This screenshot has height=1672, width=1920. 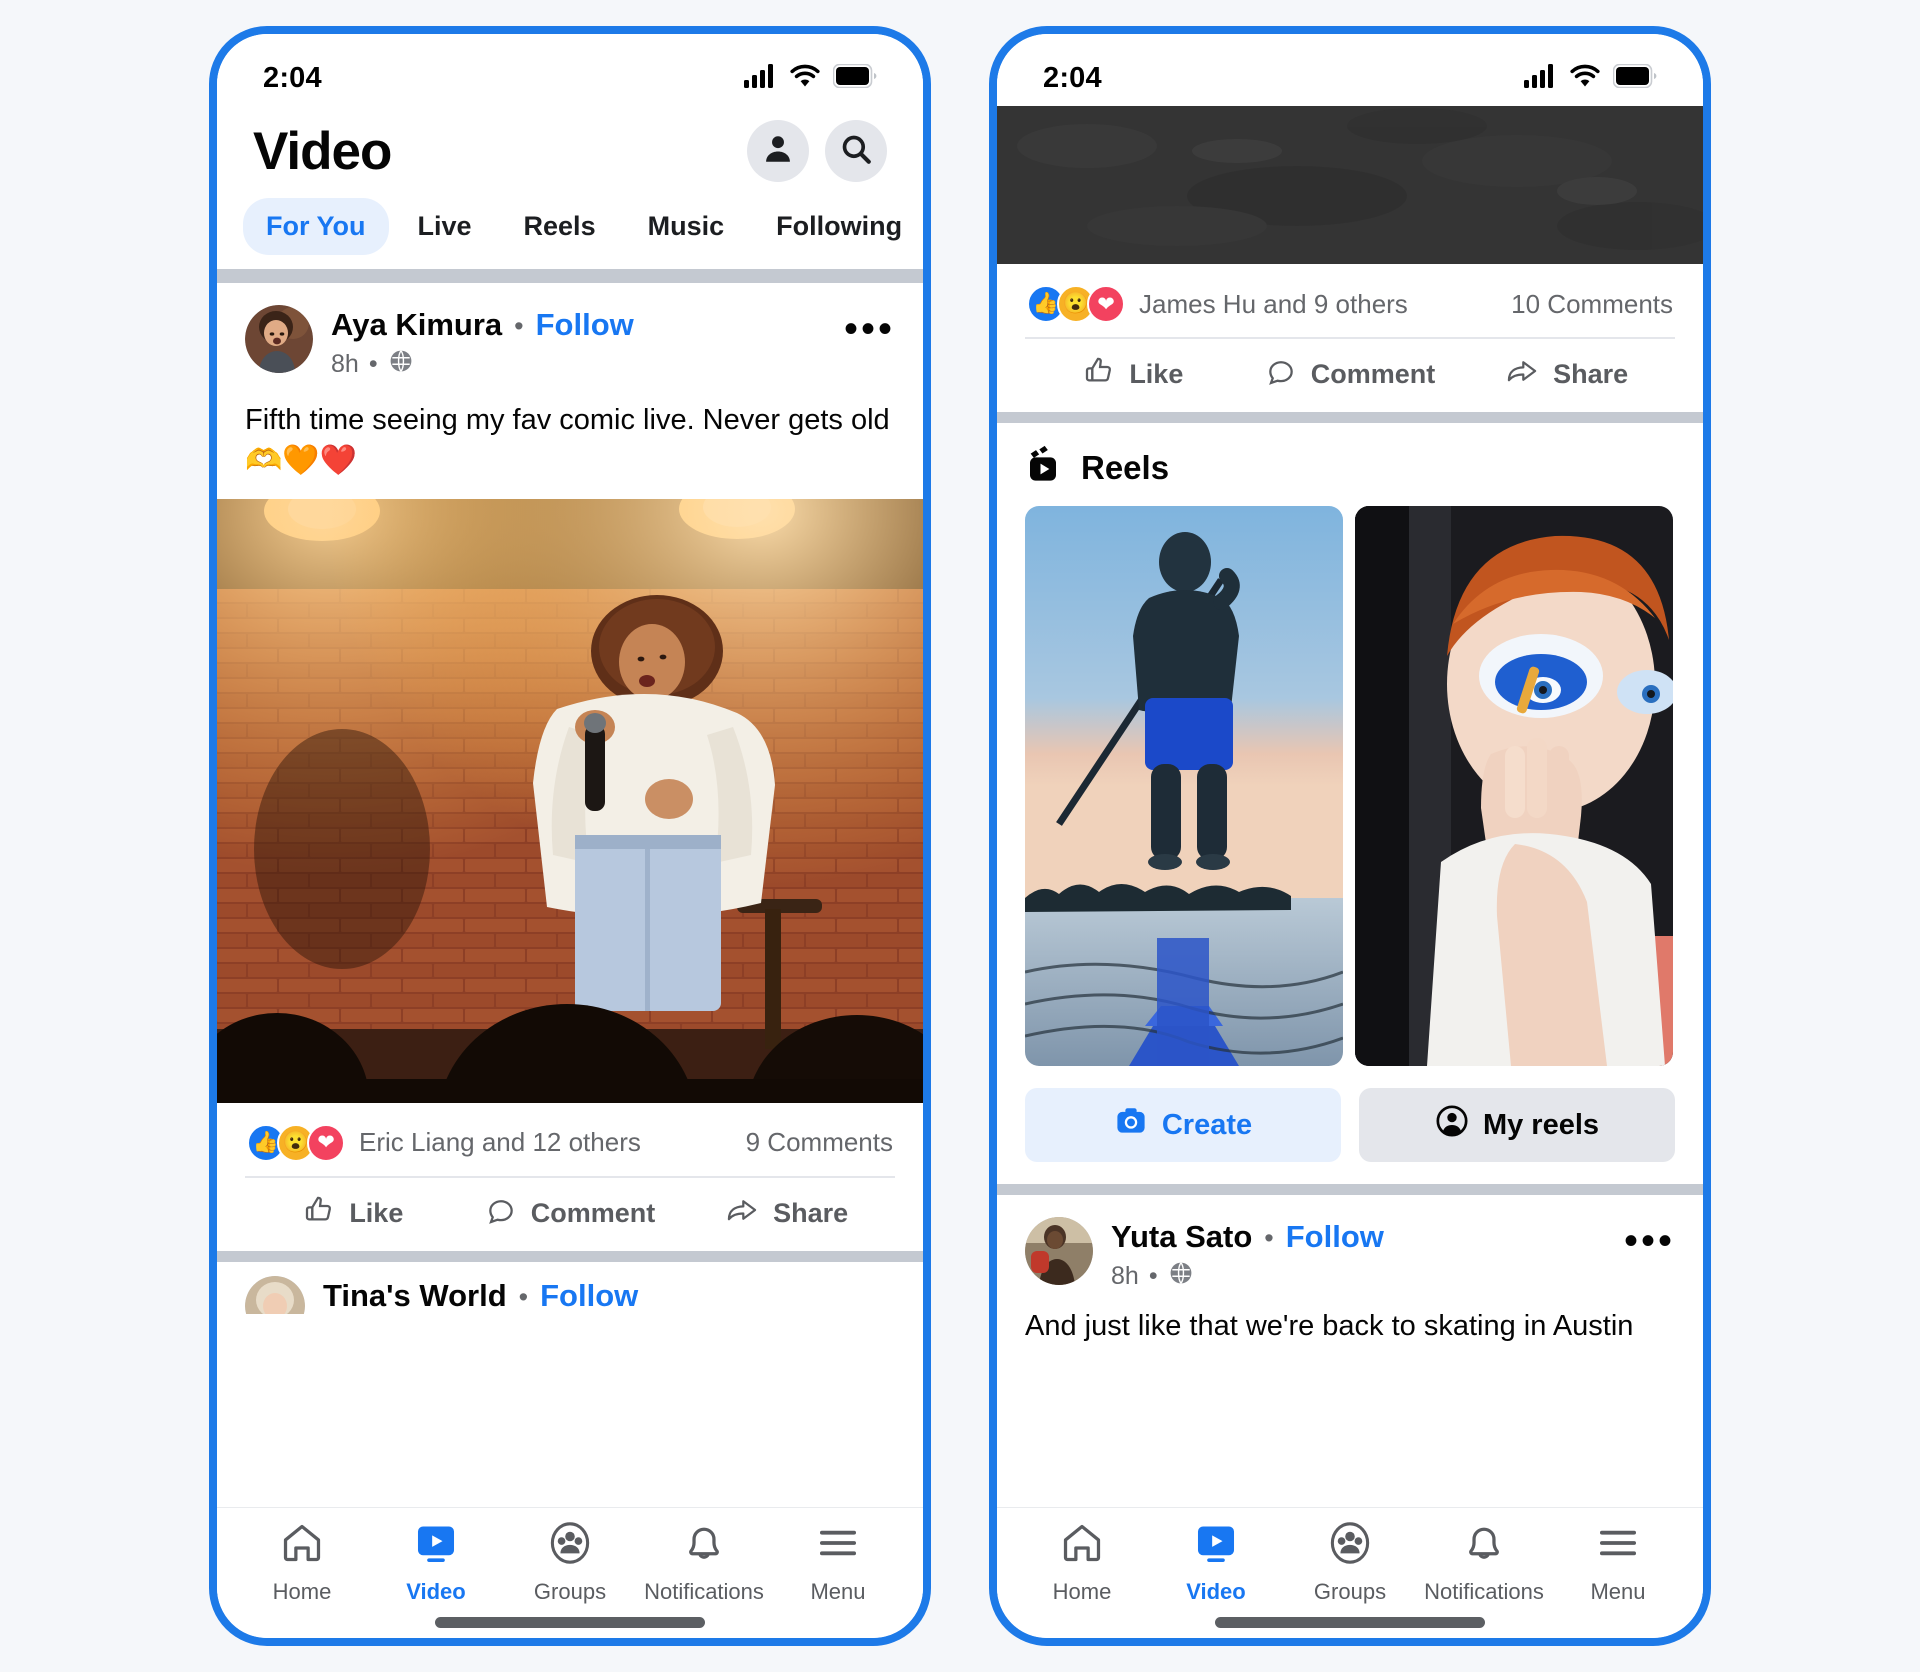 What do you see at coordinates (1350, 786) in the screenshot?
I see `reels-carousel` at bounding box center [1350, 786].